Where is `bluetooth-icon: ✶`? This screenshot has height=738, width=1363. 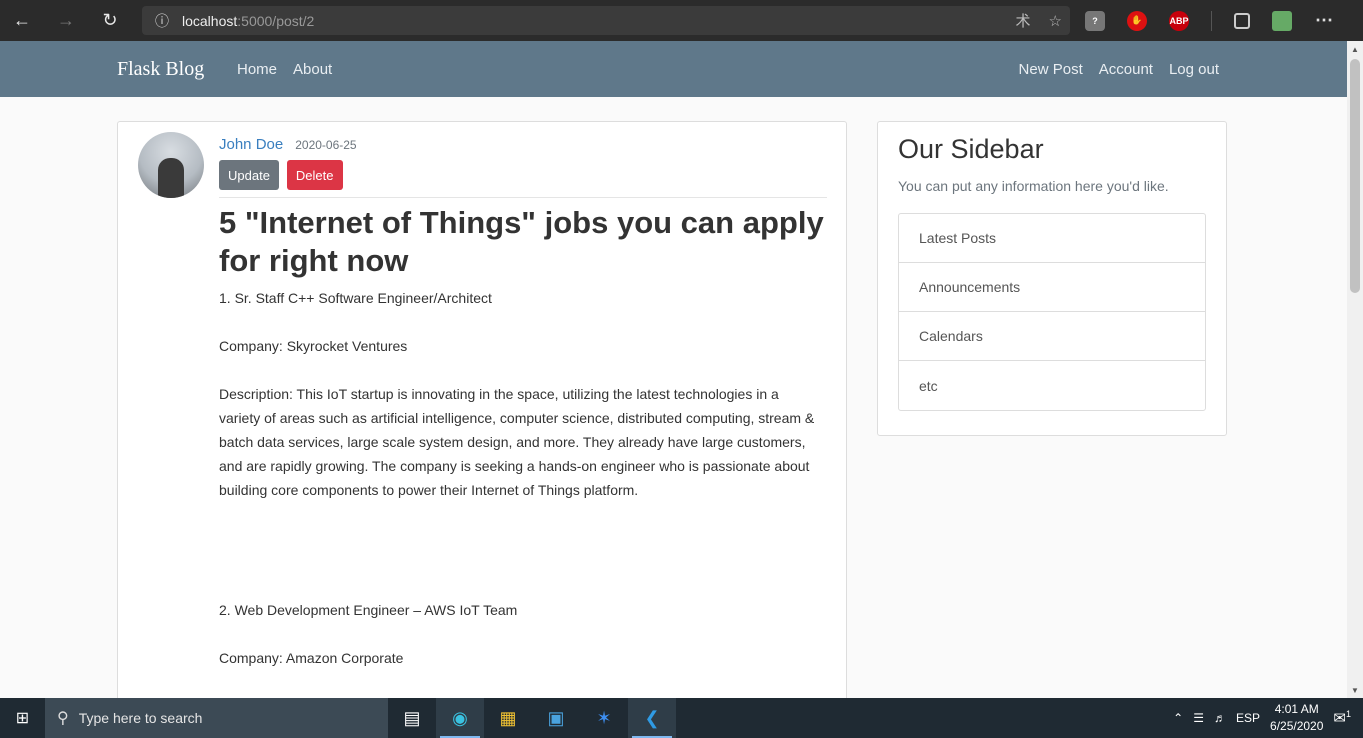
bluetooth-icon: ✶ is located at coordinates (604, 718).